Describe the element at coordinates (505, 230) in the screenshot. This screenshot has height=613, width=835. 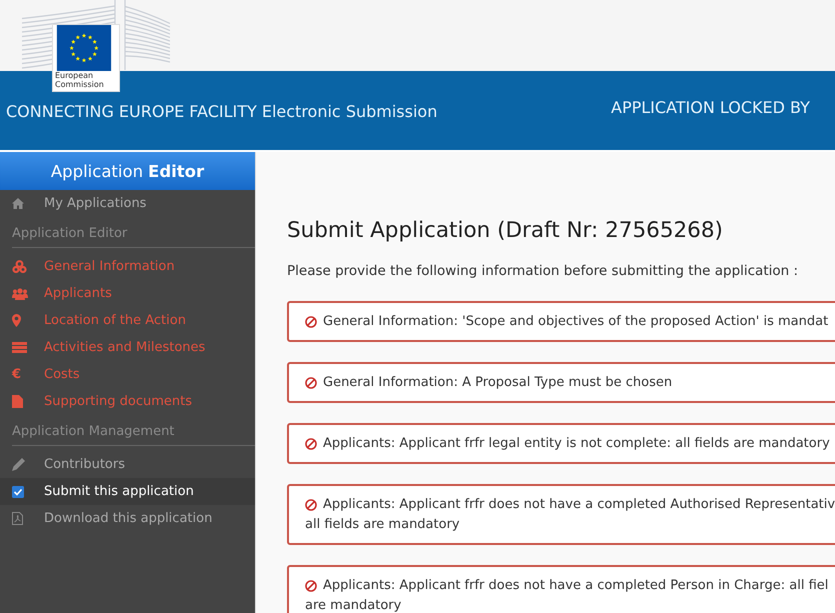
I see `page-title: Submit Application (Draft Nr: 27565268)` at that location.